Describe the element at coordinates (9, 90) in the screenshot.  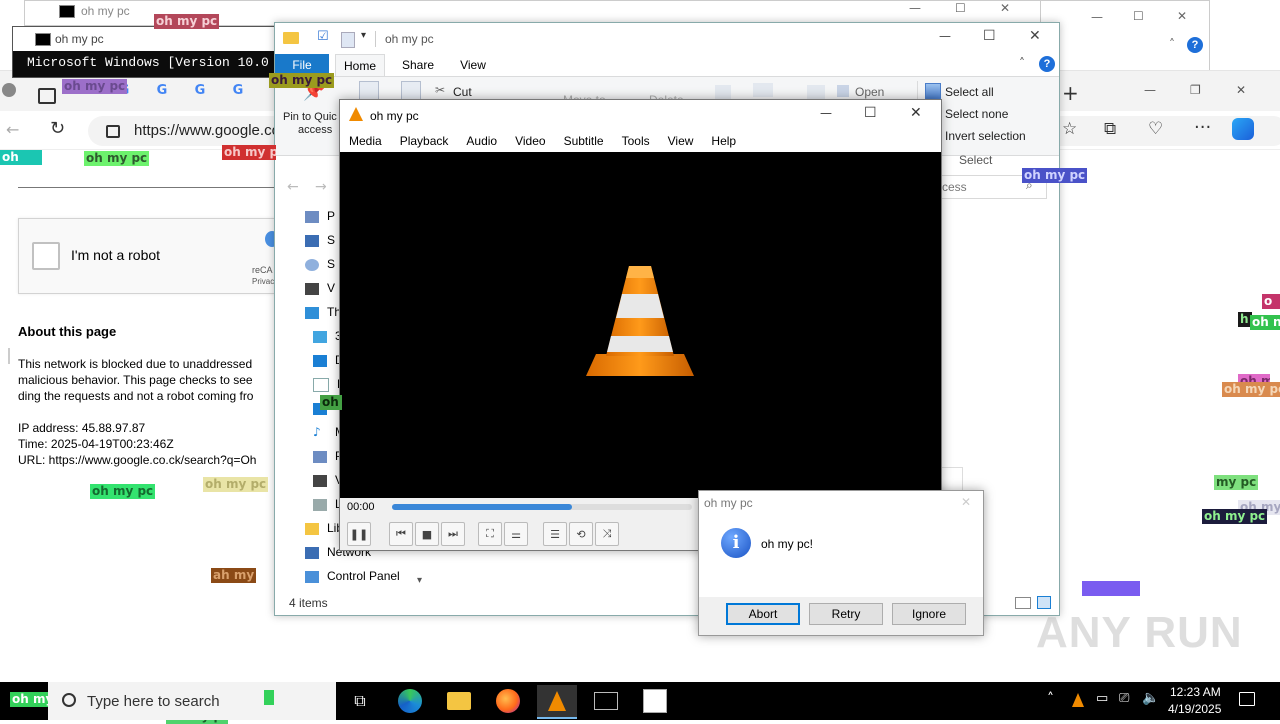
I see `profile-icon` at that location.